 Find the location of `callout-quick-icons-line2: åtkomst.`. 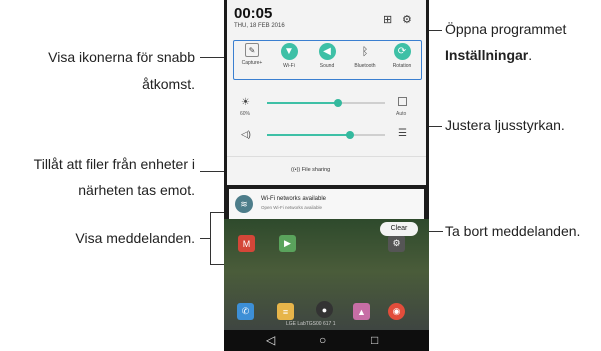

callout-quick-icons-line2: åtkomst. is located at coordinates (168, 84).